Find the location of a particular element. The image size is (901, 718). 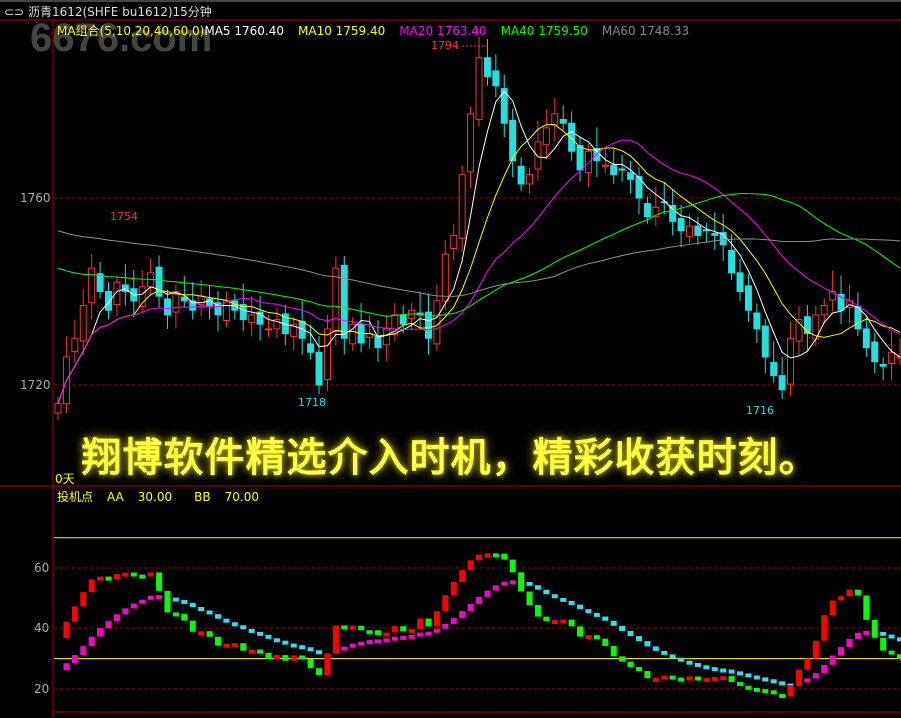

ma-group-label: MA组合(5,10,20,40,60,0) is located at coordinates (131, 31).